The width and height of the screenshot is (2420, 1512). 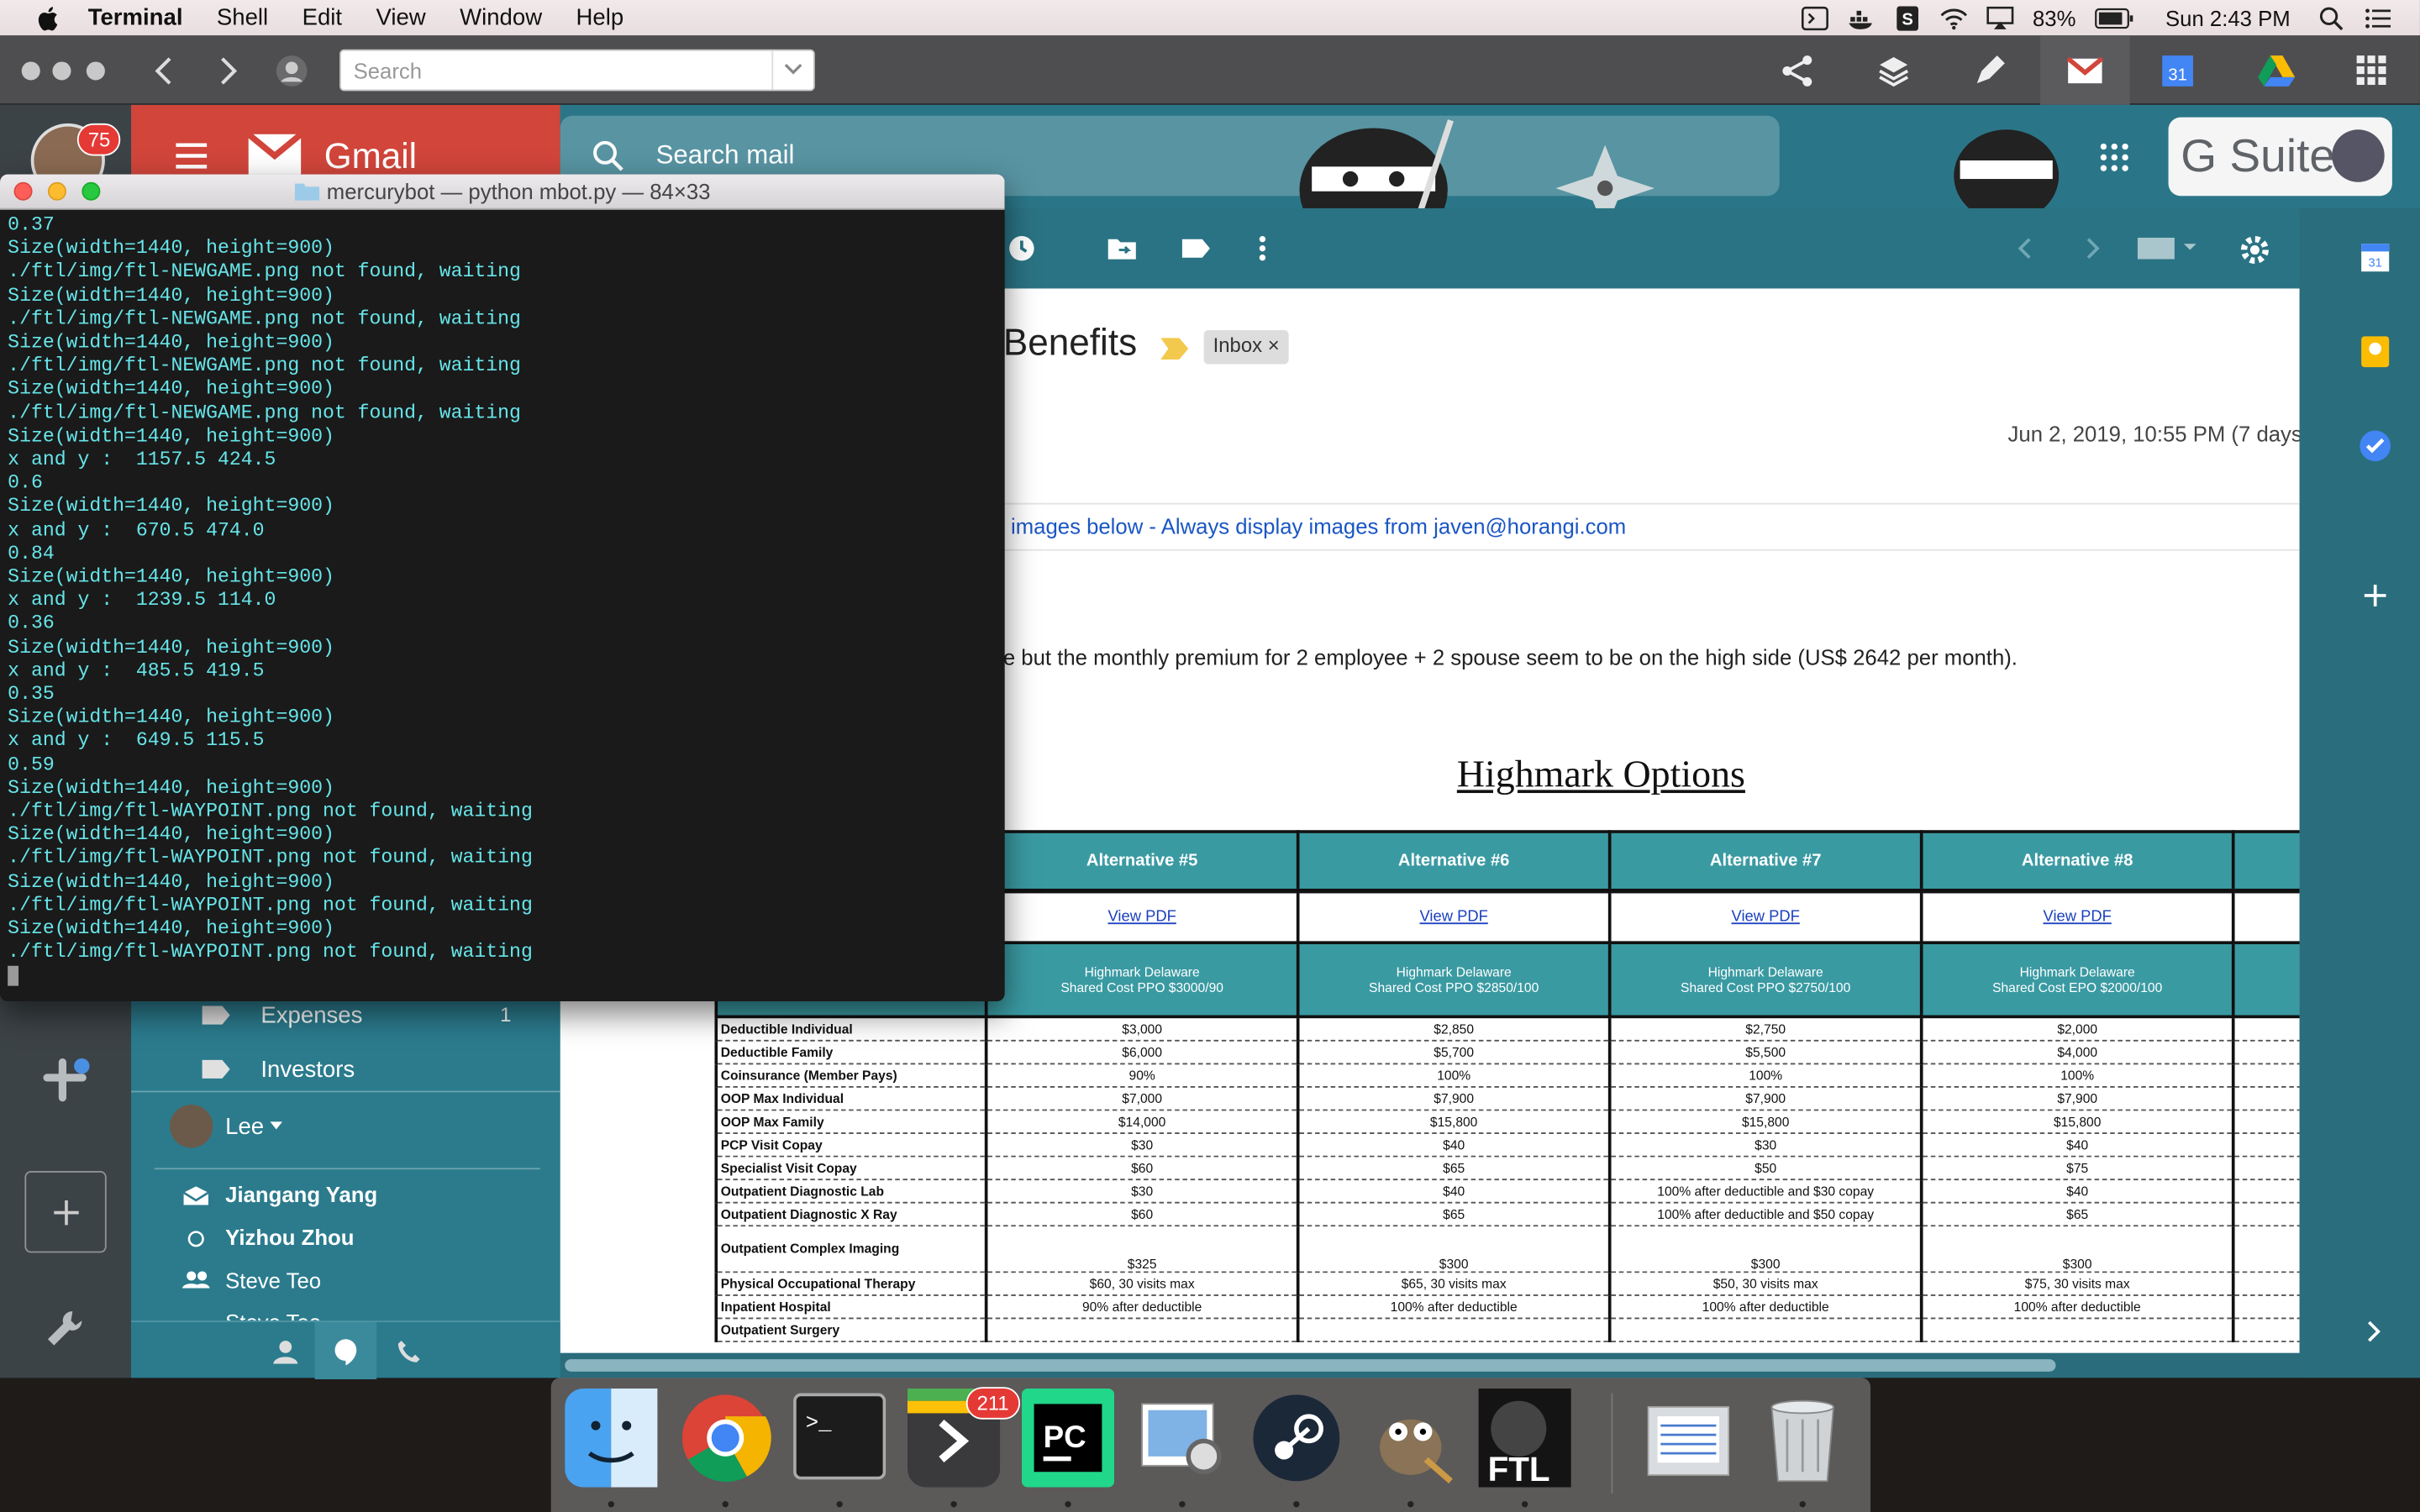 I want to click on menu-help: Help, so click(x=600, y=18).